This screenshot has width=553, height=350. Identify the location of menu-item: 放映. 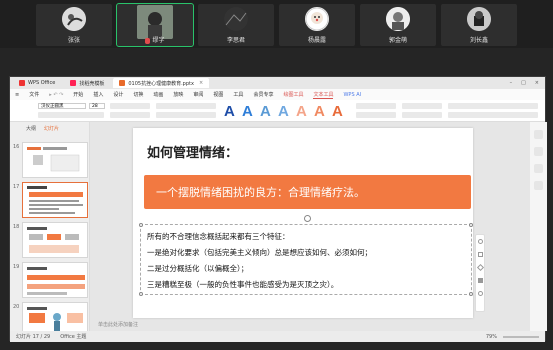
(178, 94).